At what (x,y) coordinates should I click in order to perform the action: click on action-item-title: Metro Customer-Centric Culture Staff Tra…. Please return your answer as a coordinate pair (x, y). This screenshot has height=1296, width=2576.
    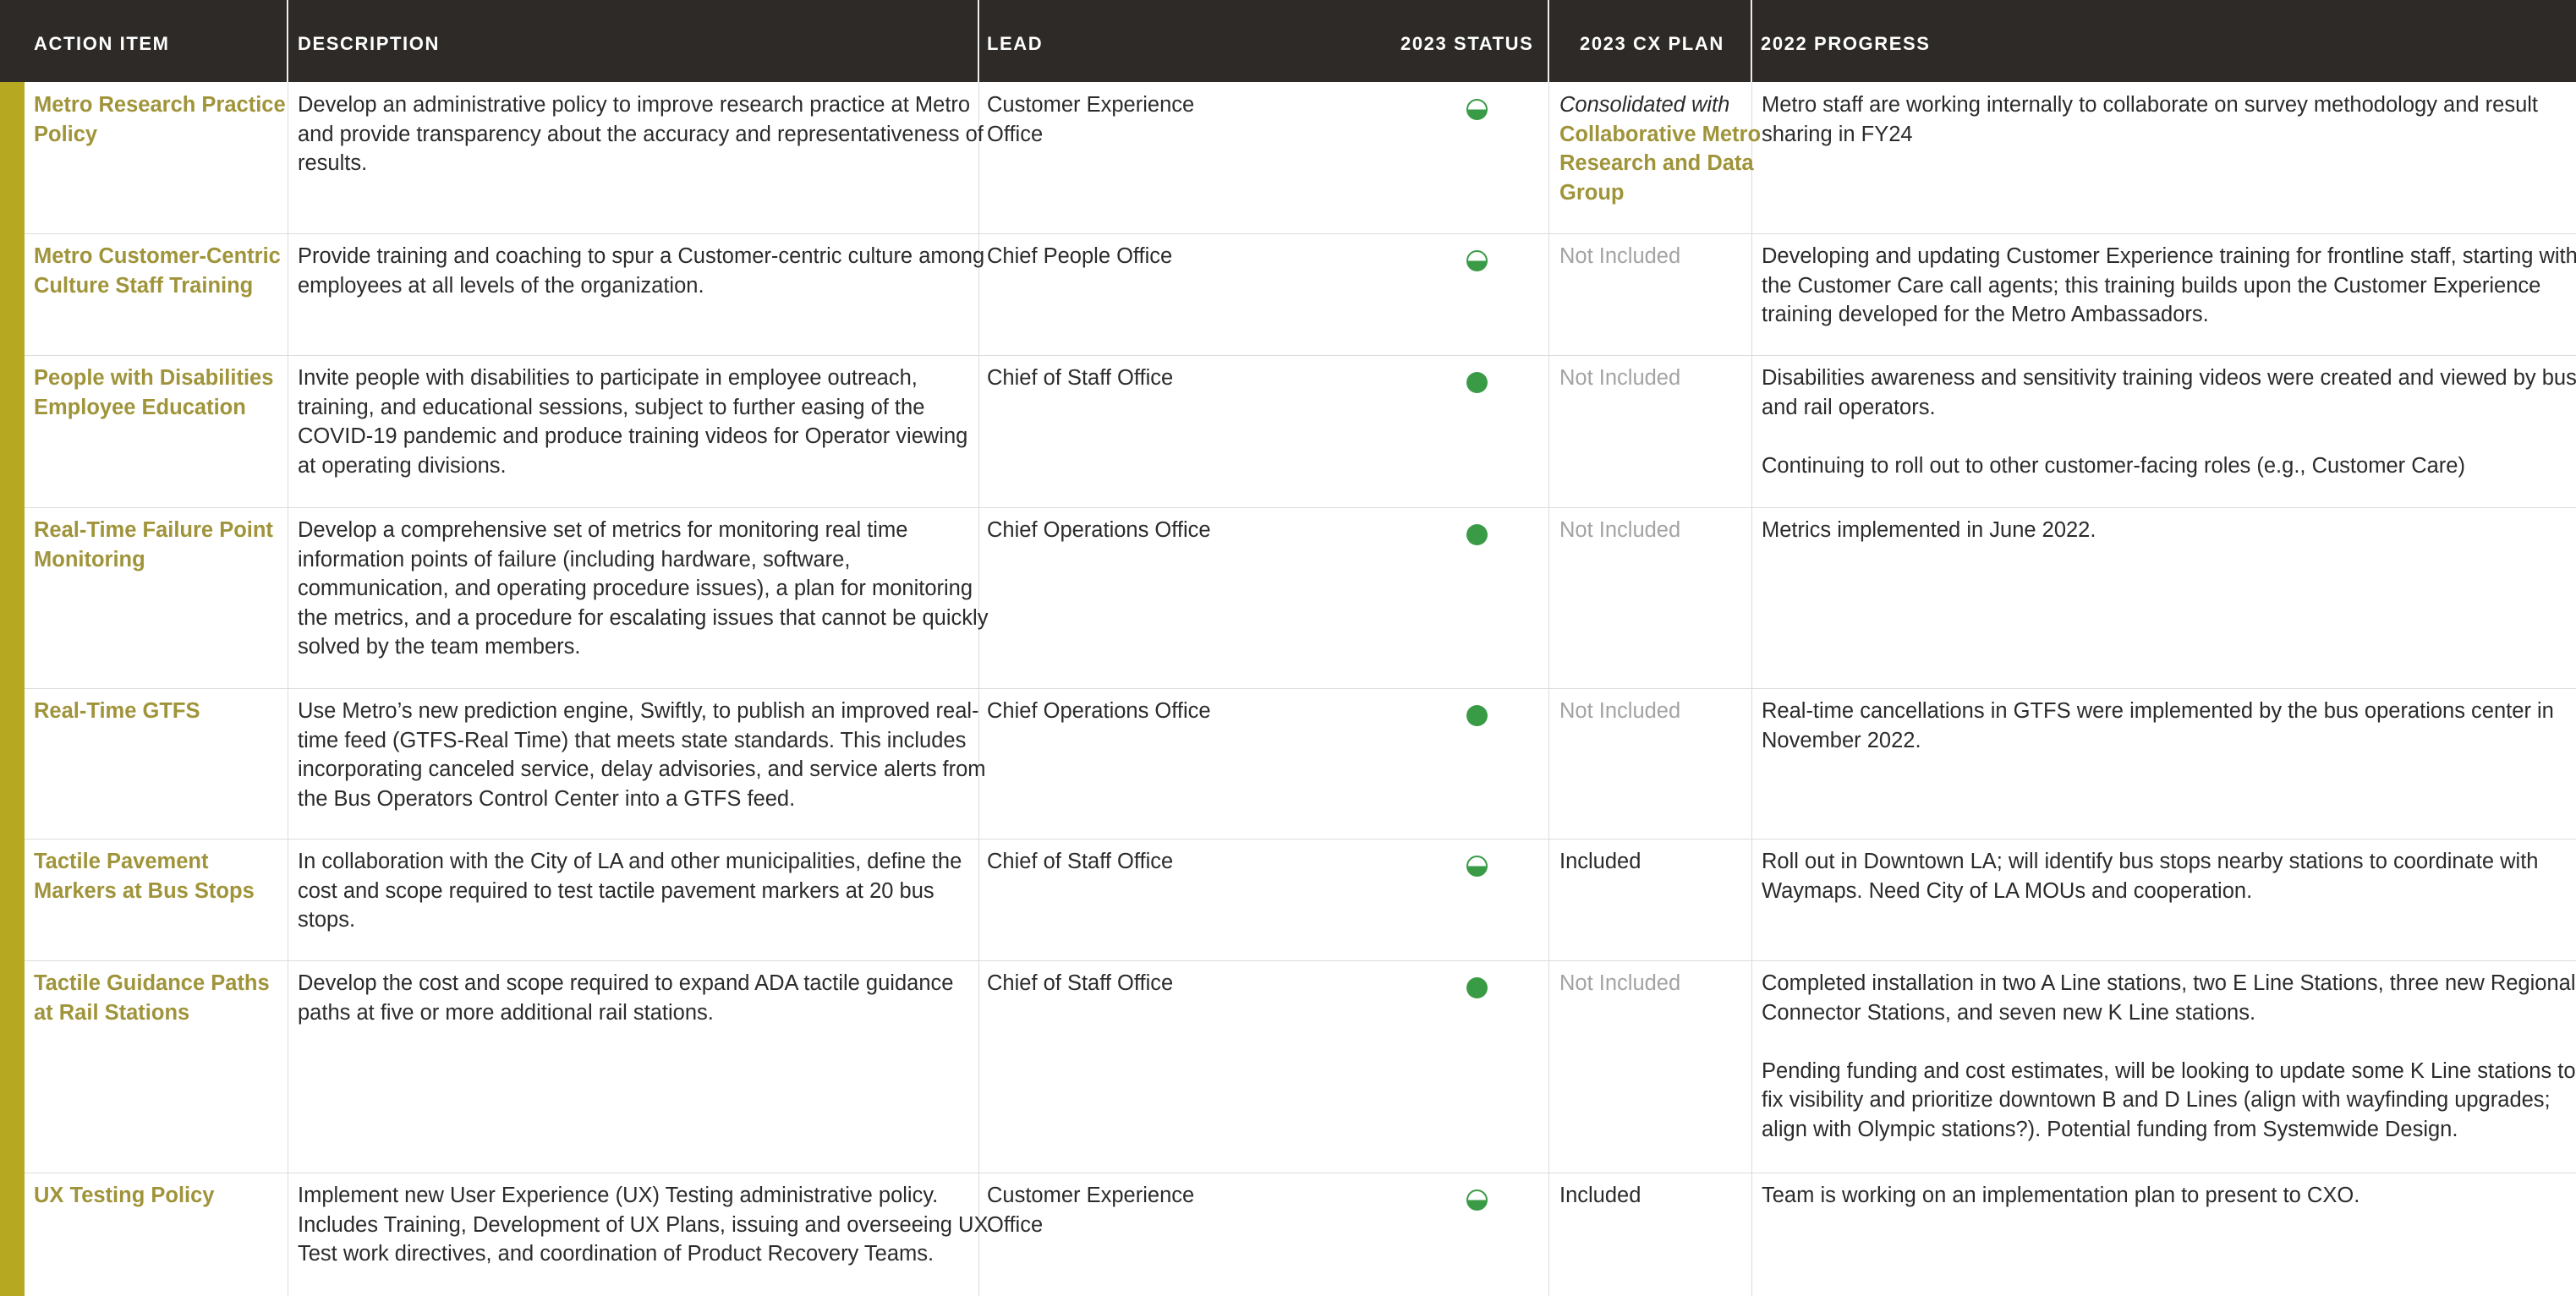
    Looking at the image, I should click on (157, 271).